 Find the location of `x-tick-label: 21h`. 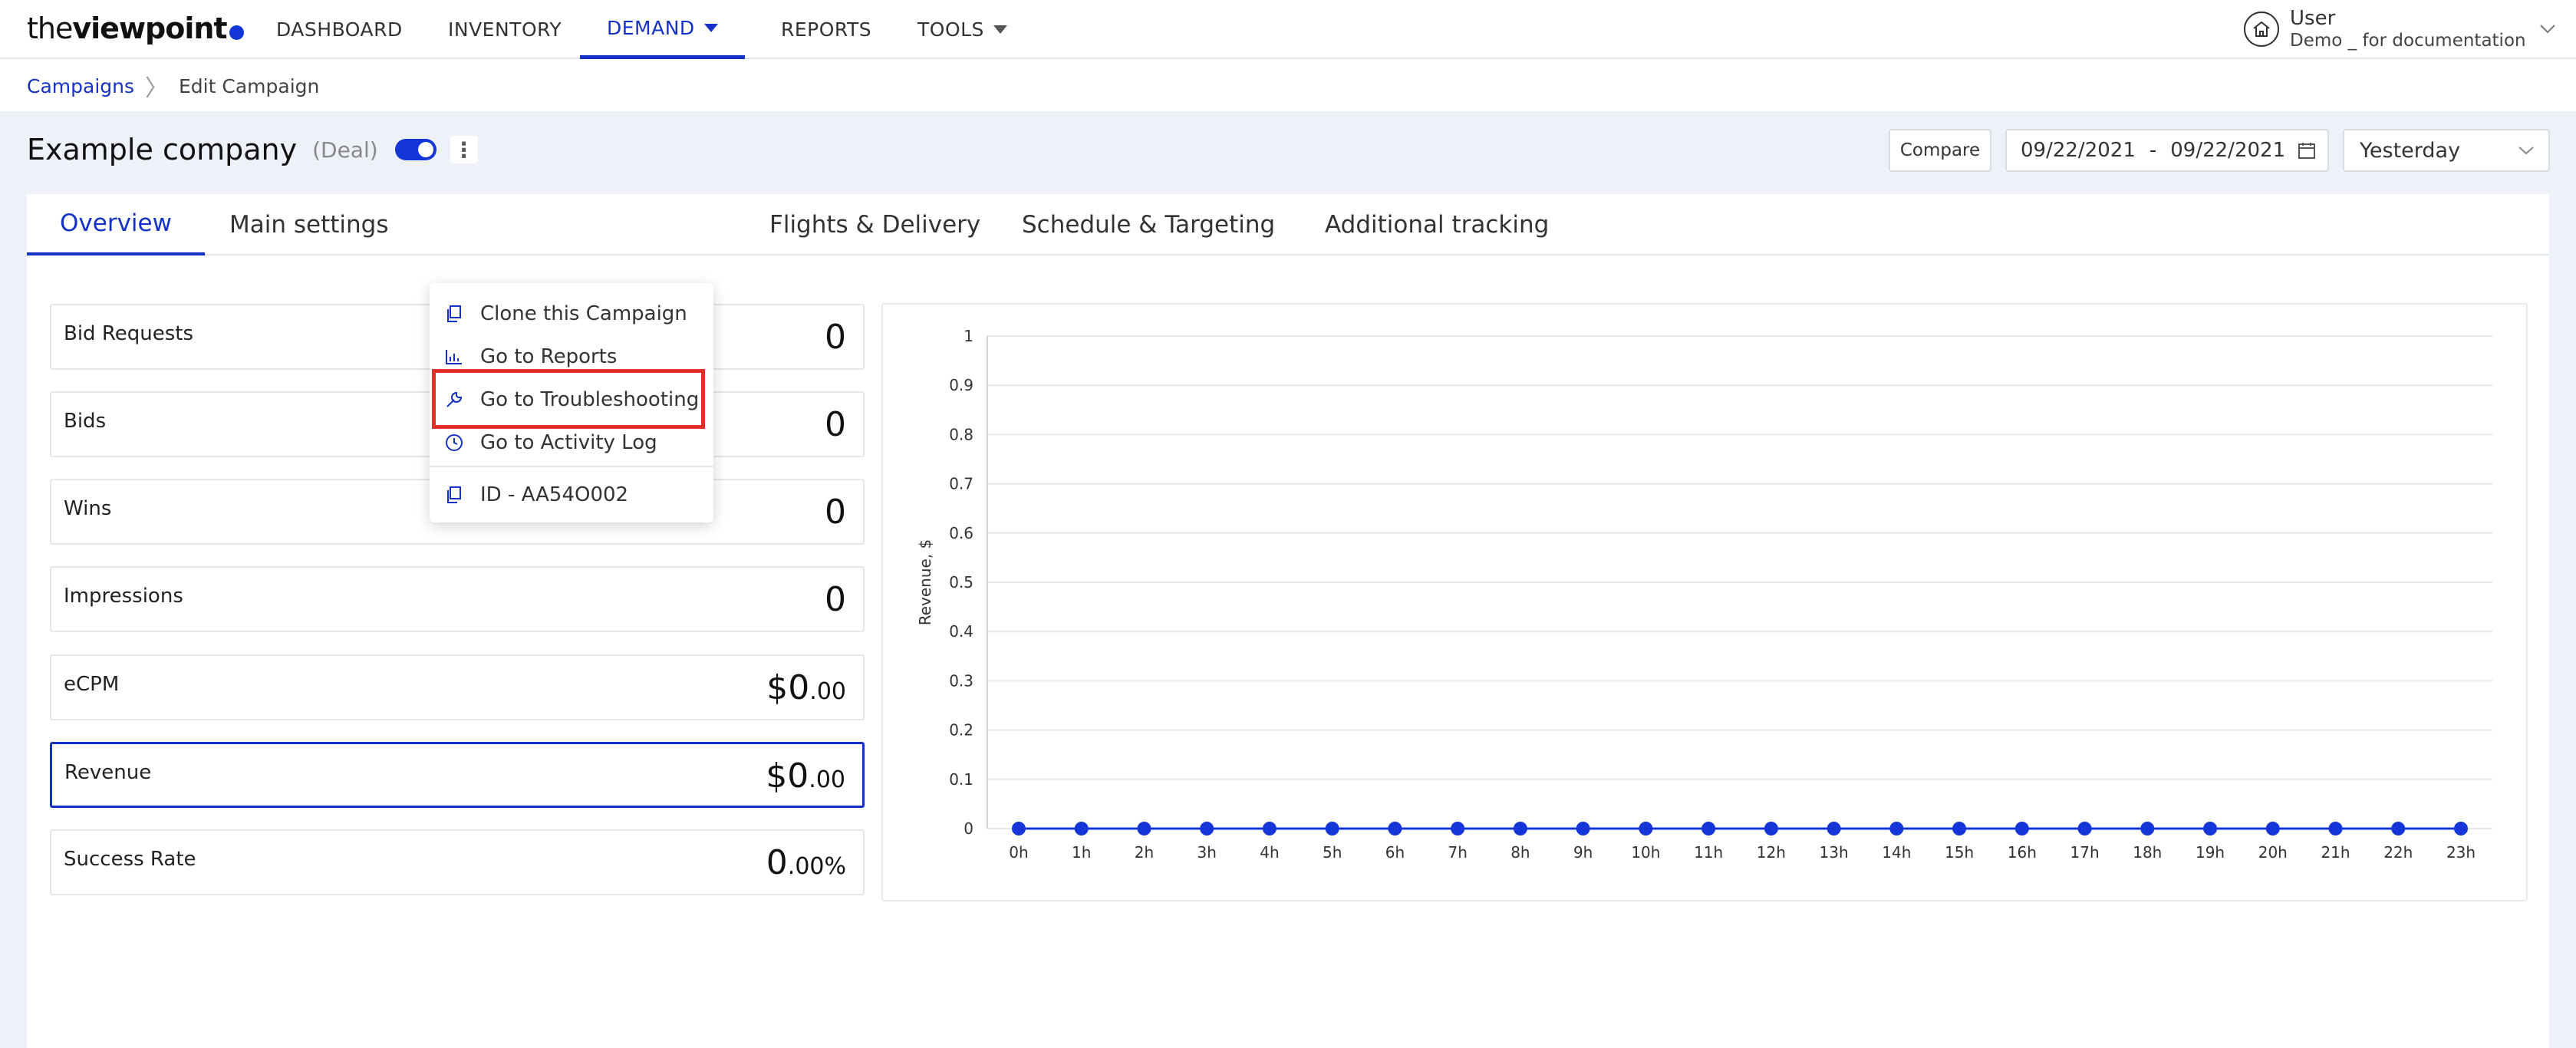

x-tick-label: 21h is located at coordinates (2335, 852).